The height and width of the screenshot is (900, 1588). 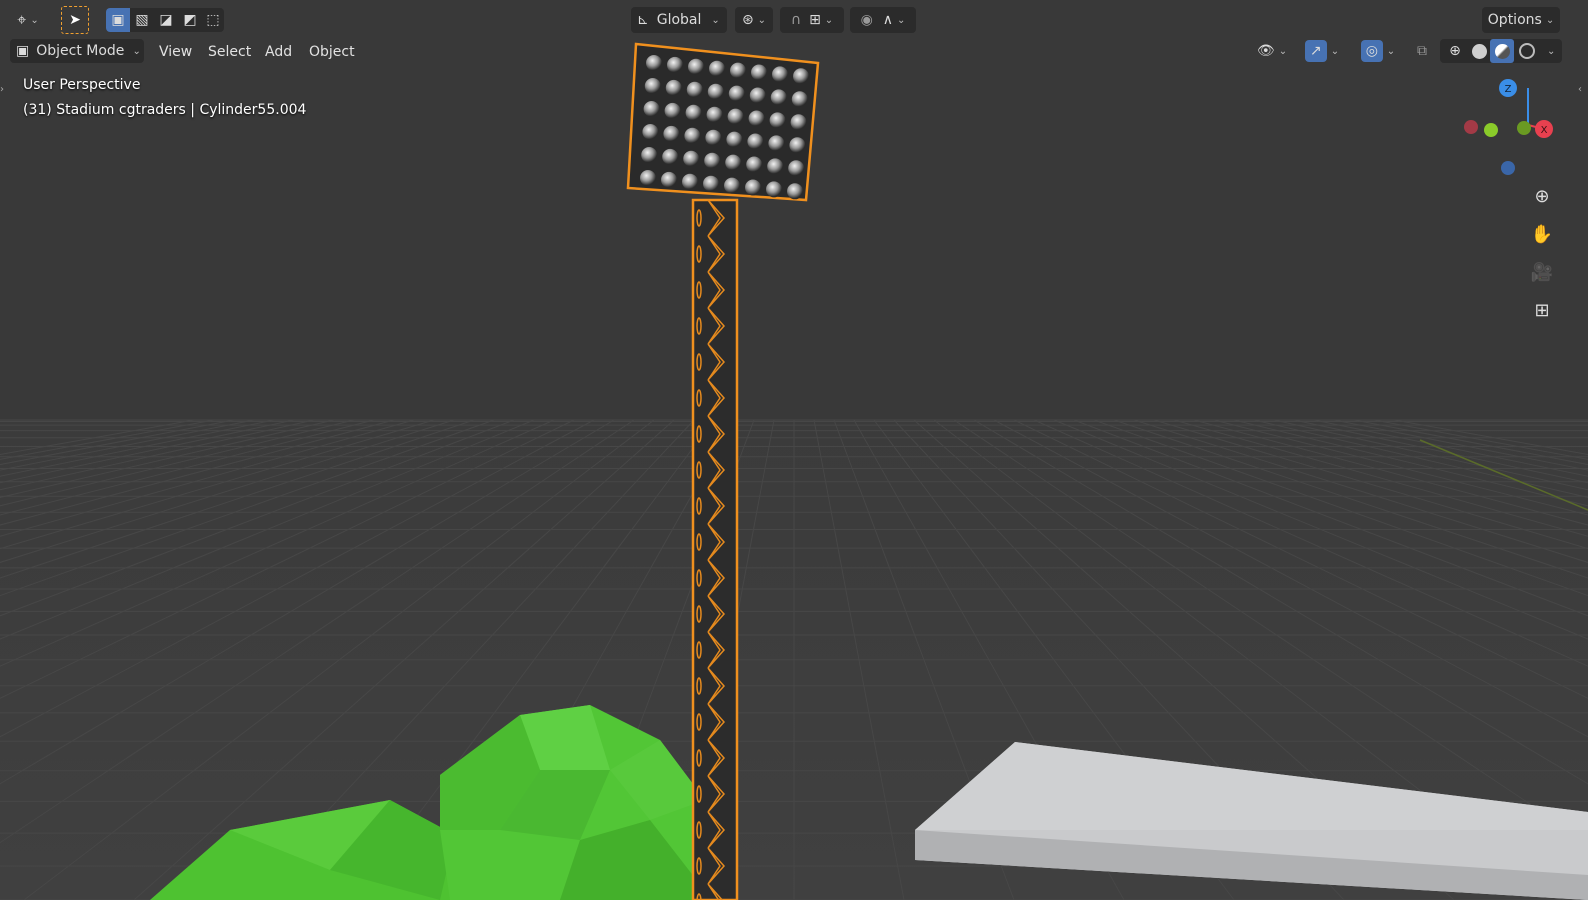 I want to click on options-label: Options, so click(x=1514, y=20).